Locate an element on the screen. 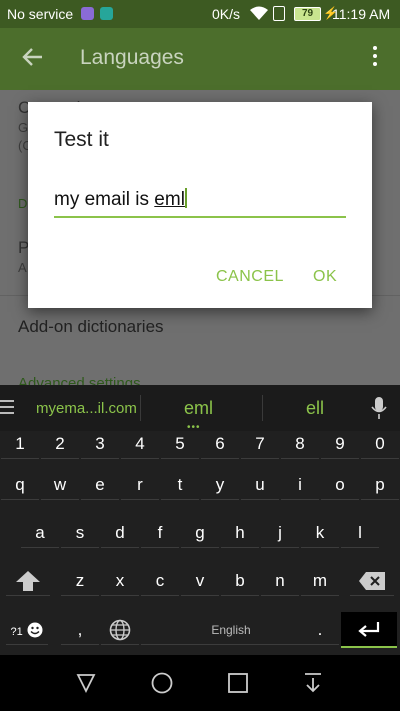 This screenshot has width=400, height=711. page-title: Languages is located at coordinates (132, 57).